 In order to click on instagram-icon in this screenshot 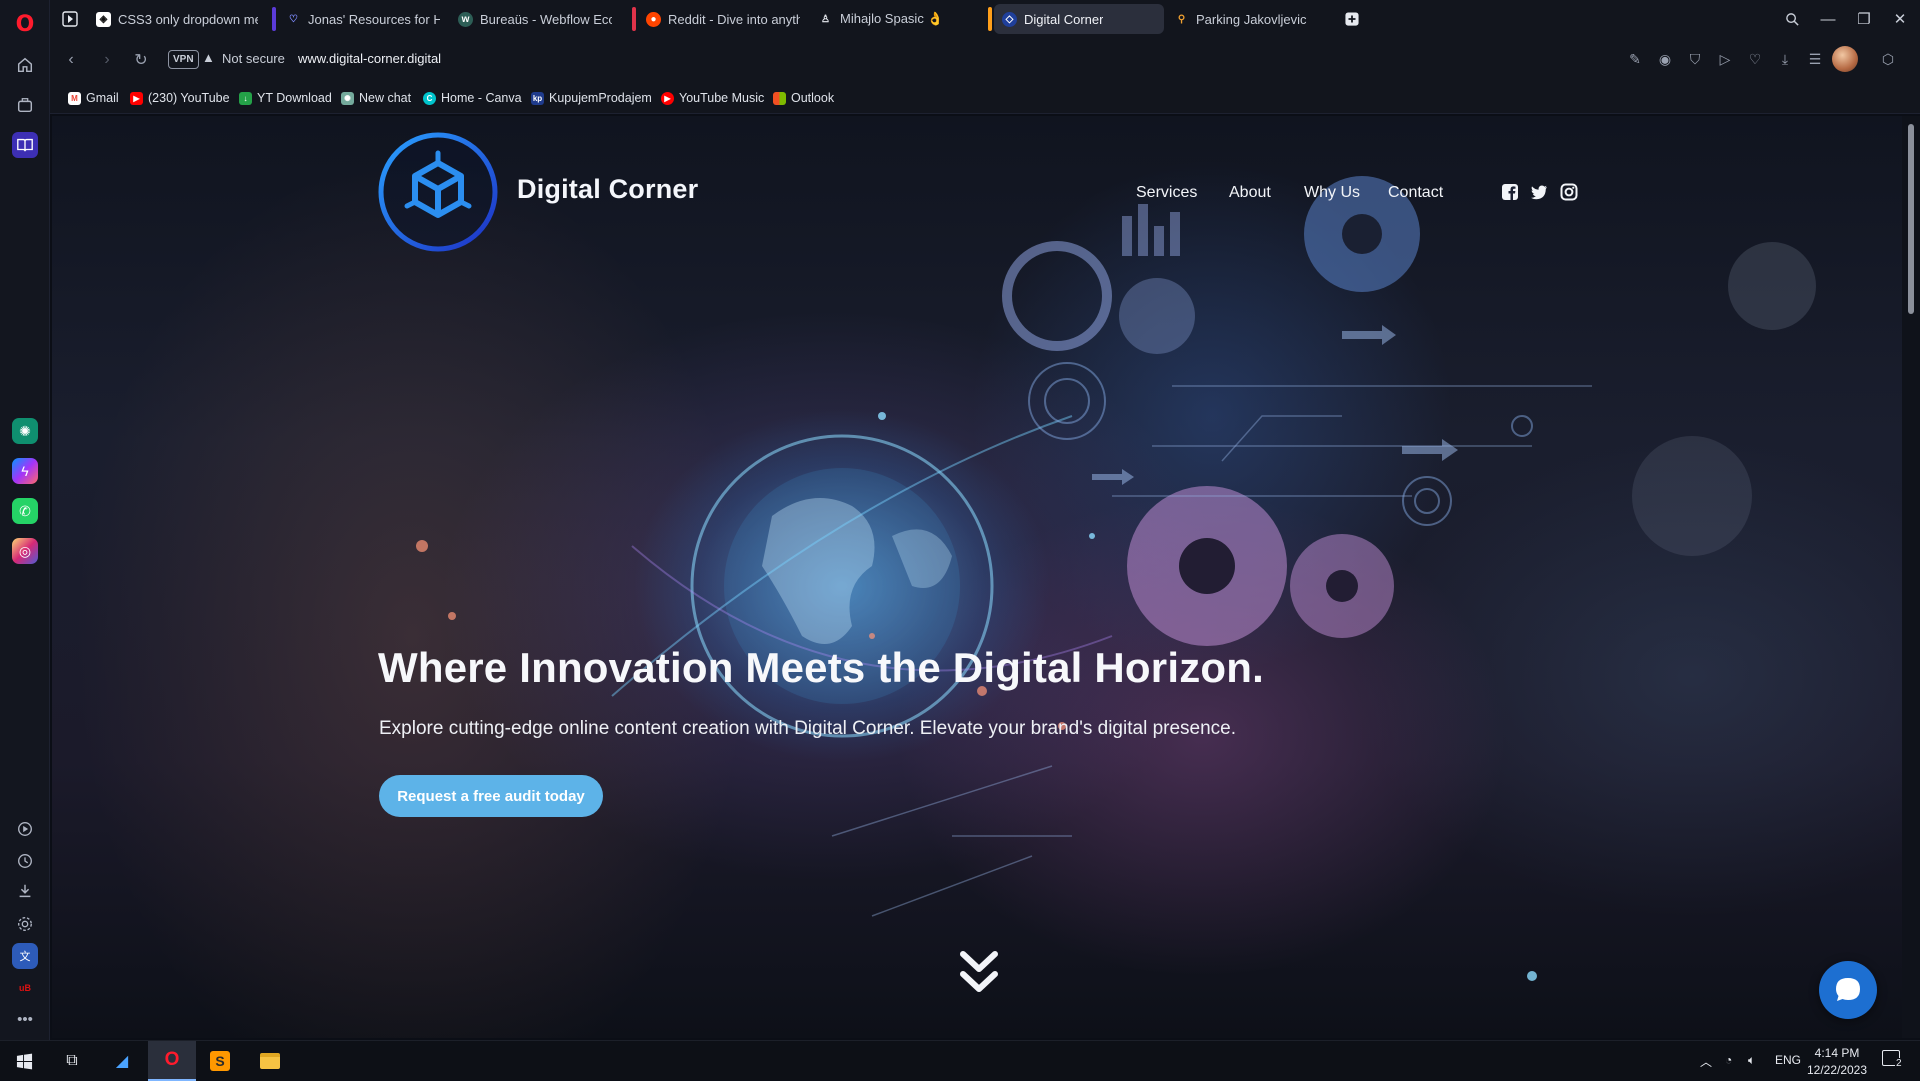, I will do `click(1569, 192)`.